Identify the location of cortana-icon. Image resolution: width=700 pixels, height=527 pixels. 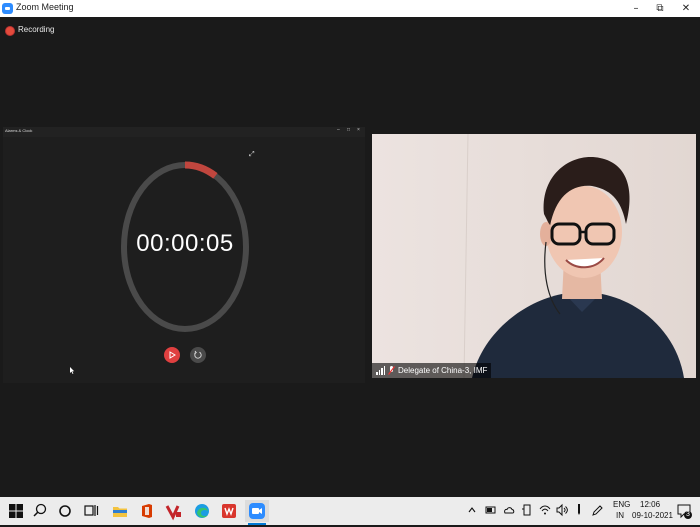
(65, 511).